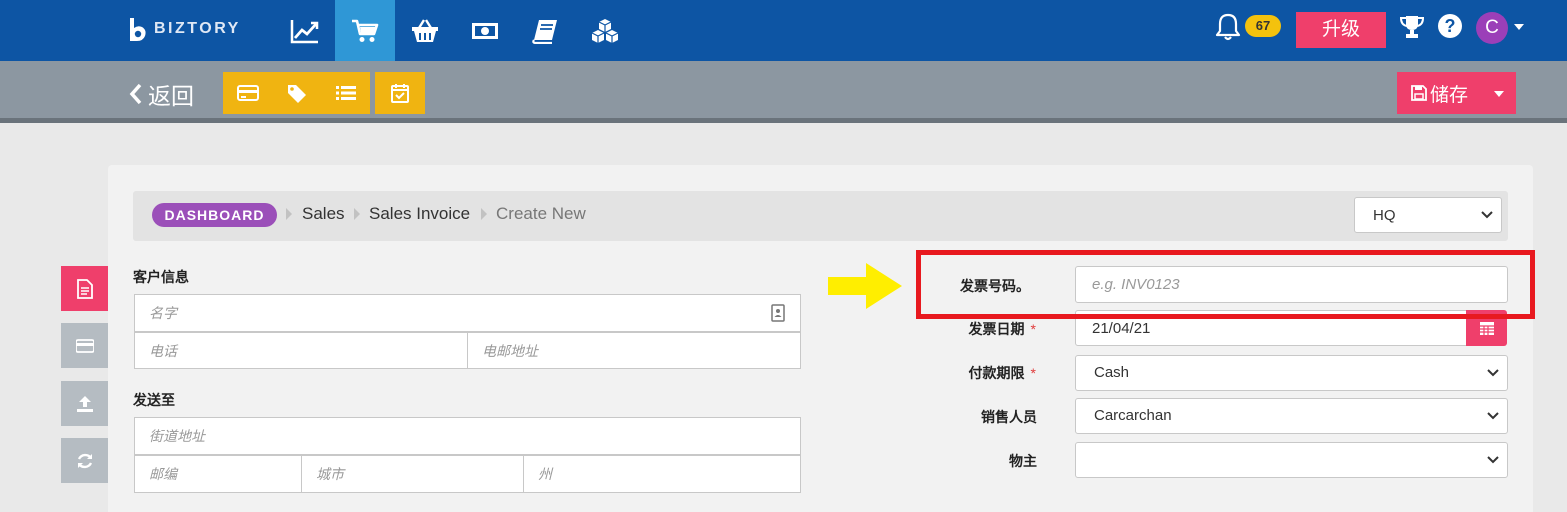 The width and height of the screenshot is (1567, 512). What do you see at coordinates (1384, 215) in the screenshot?
I see `branch-select-value: HQ` at bounding box center [1384, 215].